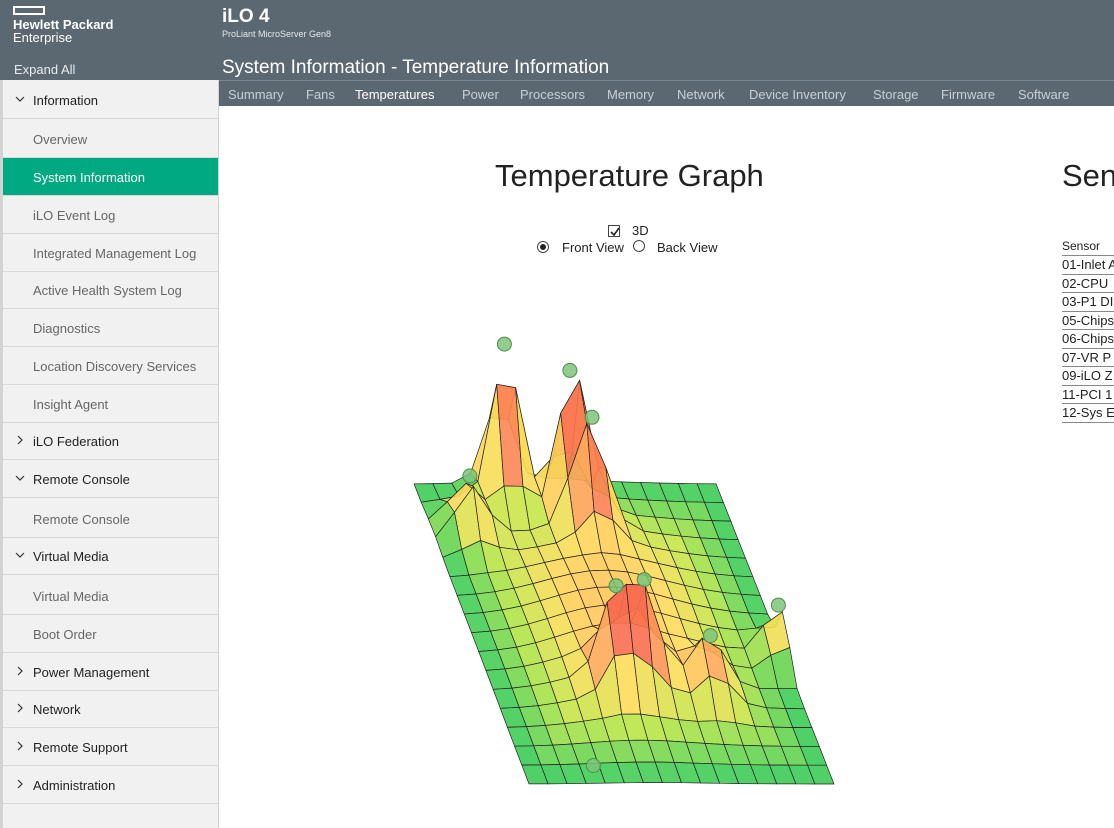  What do you see at coordinates (394, 94) in the screenshot?
I see `tab-temperatures: Temperatures` at bounding box center [394, 94].